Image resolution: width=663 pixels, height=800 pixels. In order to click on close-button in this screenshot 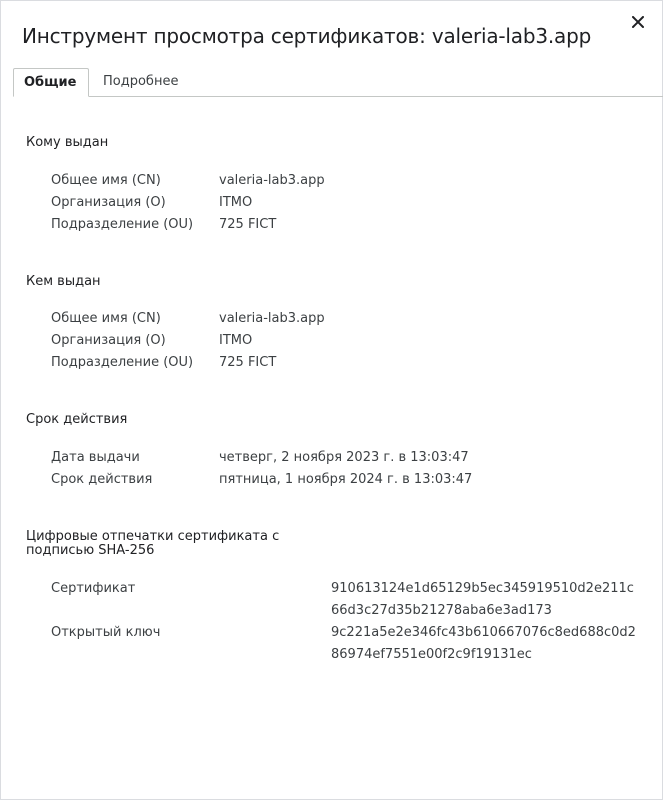, I will do `click(638, 22)`.